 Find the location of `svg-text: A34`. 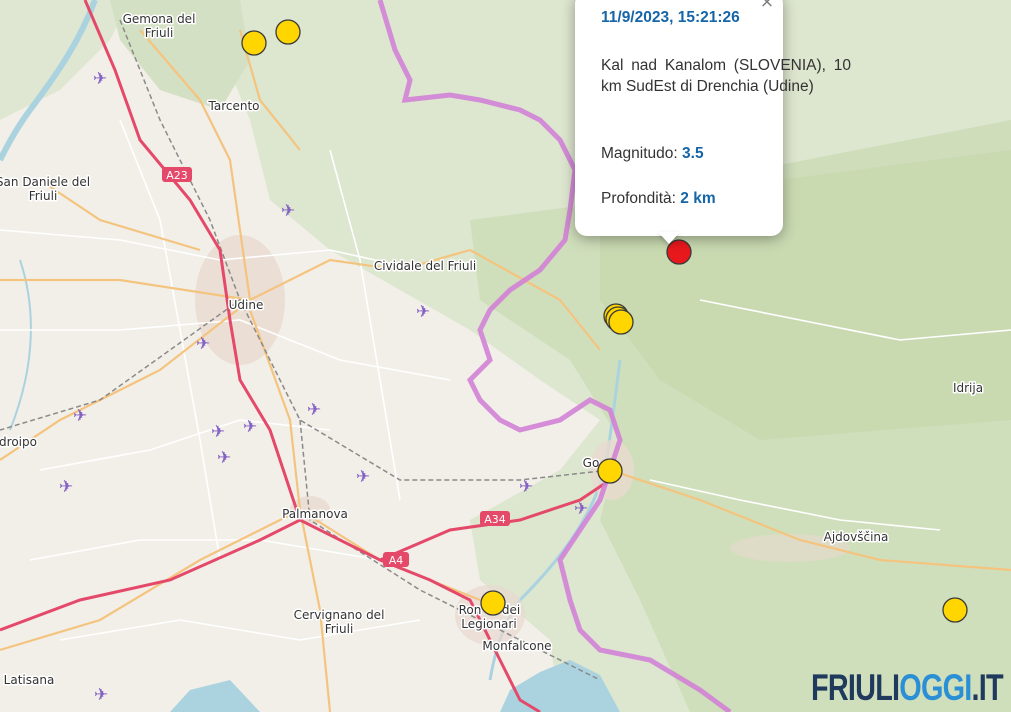

svg-text: A34 is located at coordinates (495, 519).